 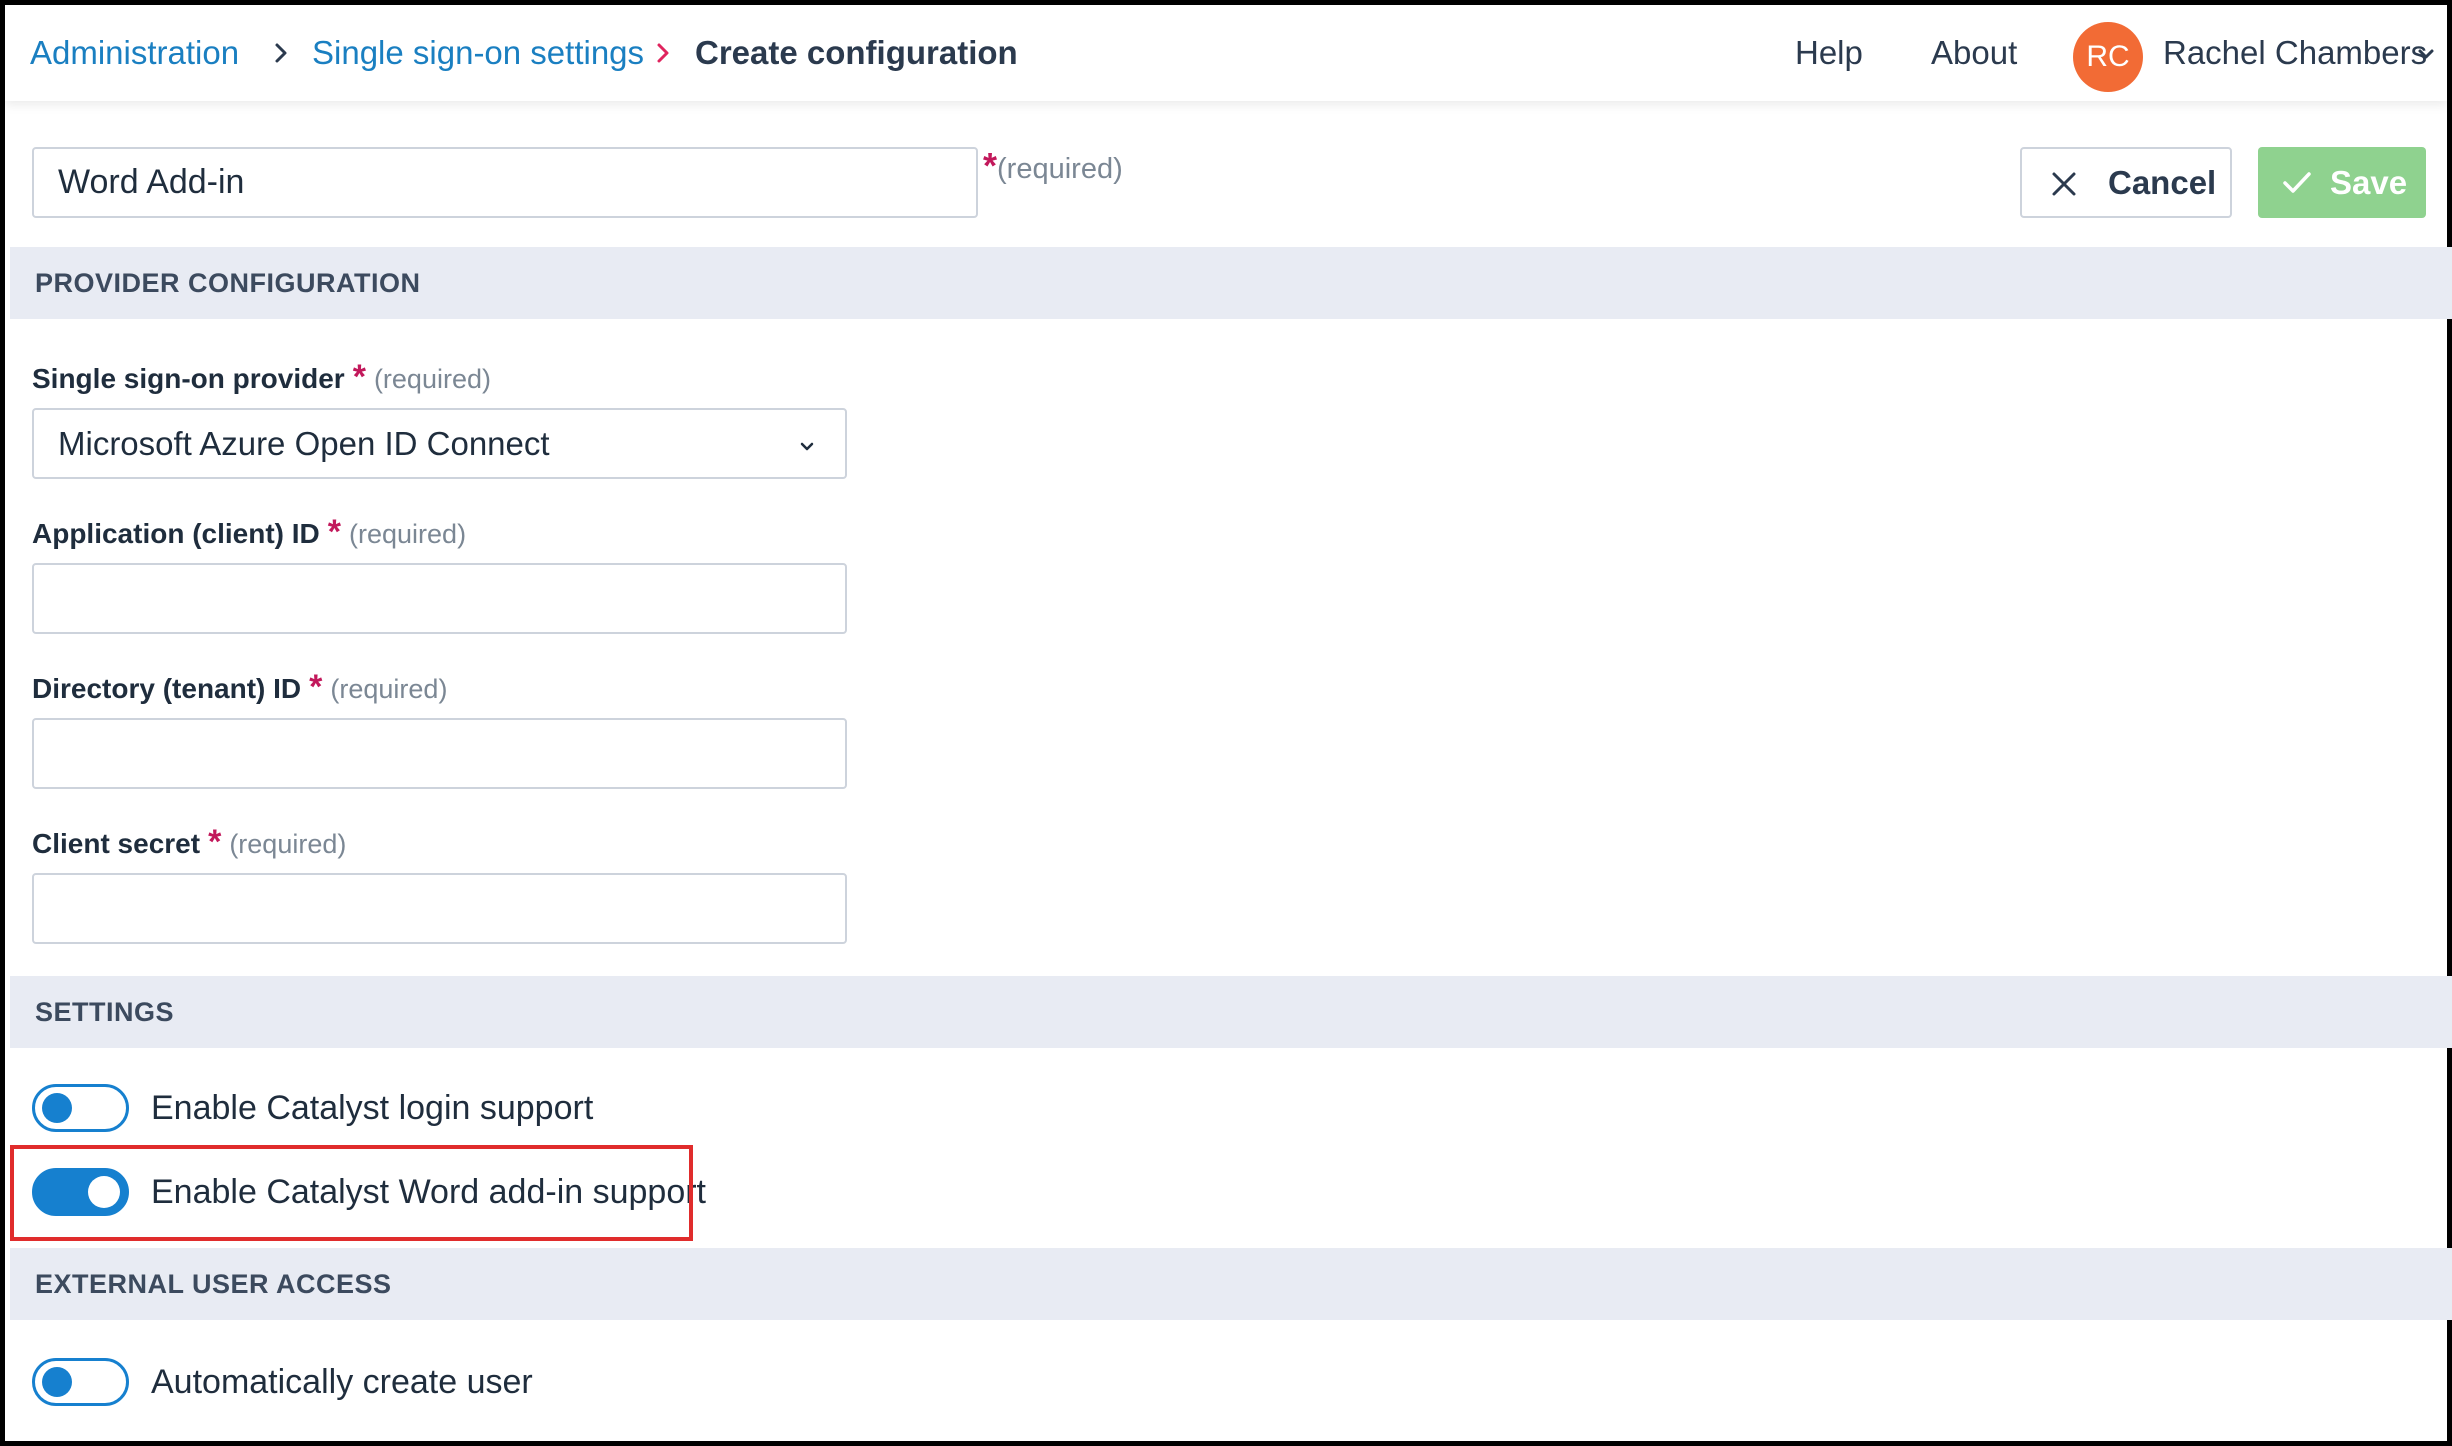 What do you see at coordinates (2295, 53) in the screenshot?
I see `user-menu-name: Rachel Chambers` at bounding box center [2295, 53].